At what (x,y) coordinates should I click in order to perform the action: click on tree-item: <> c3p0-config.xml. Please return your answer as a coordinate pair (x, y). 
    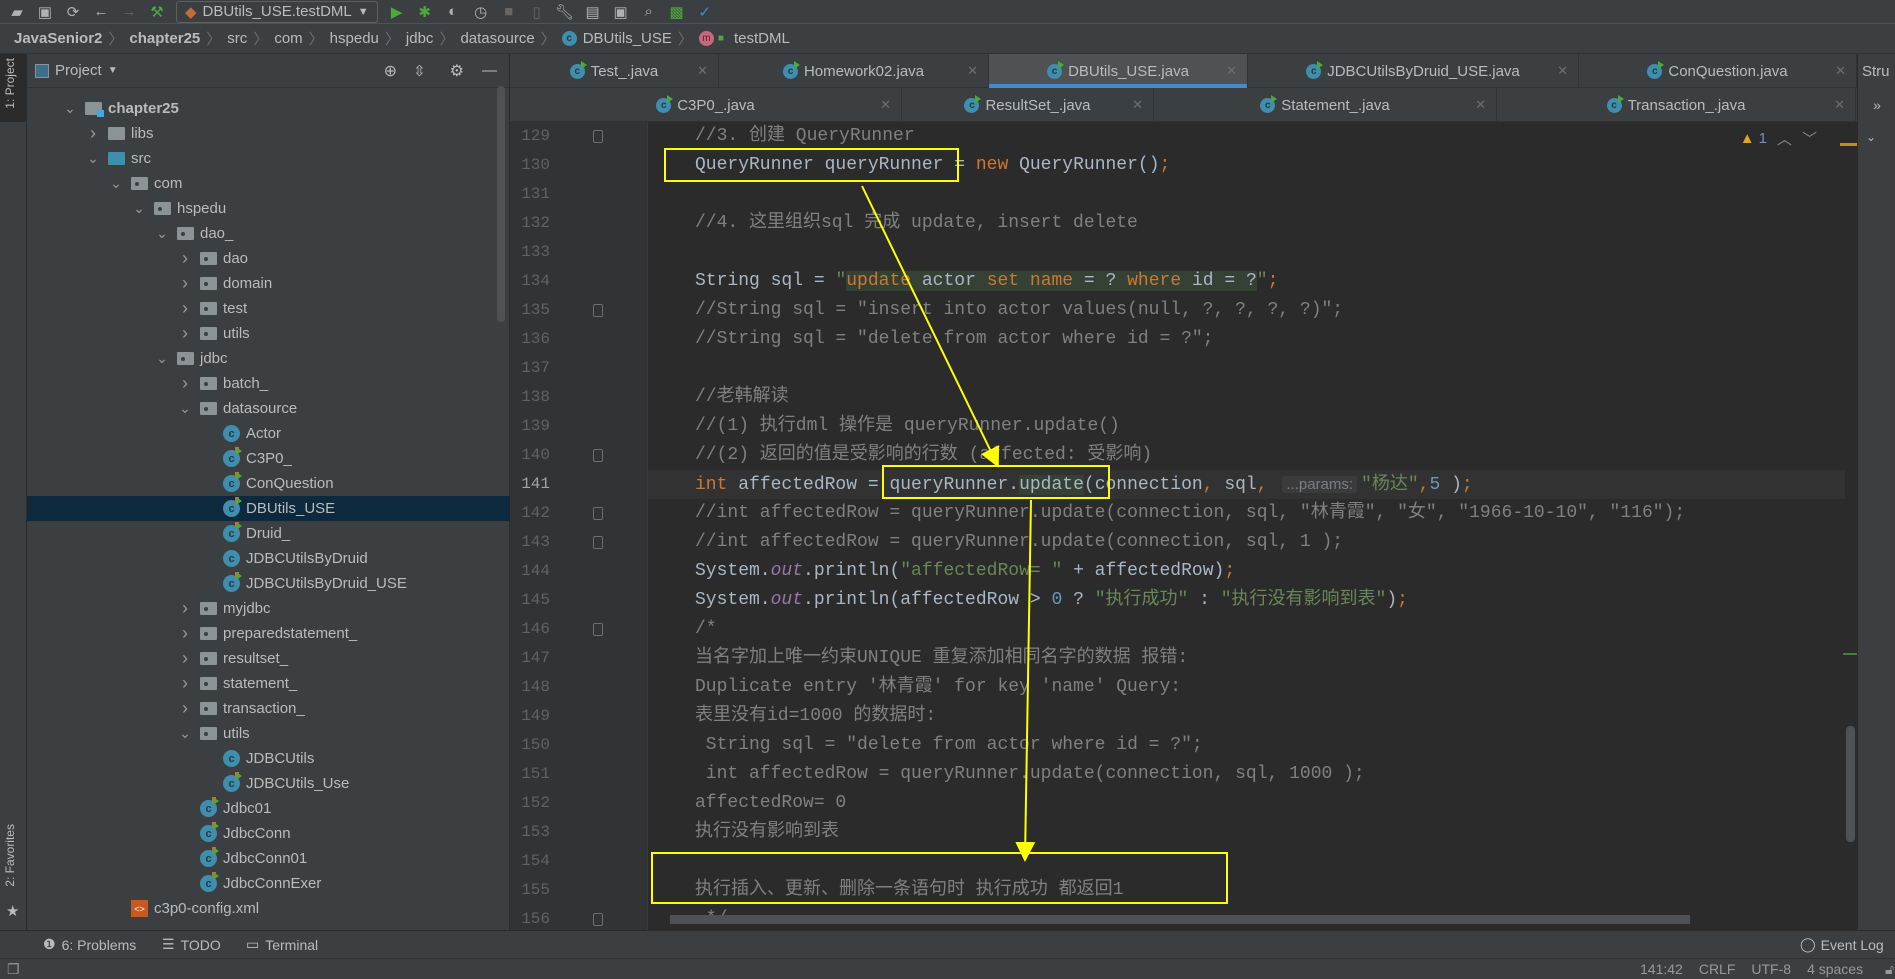
    Looking at the image, I should click on (268, 908).